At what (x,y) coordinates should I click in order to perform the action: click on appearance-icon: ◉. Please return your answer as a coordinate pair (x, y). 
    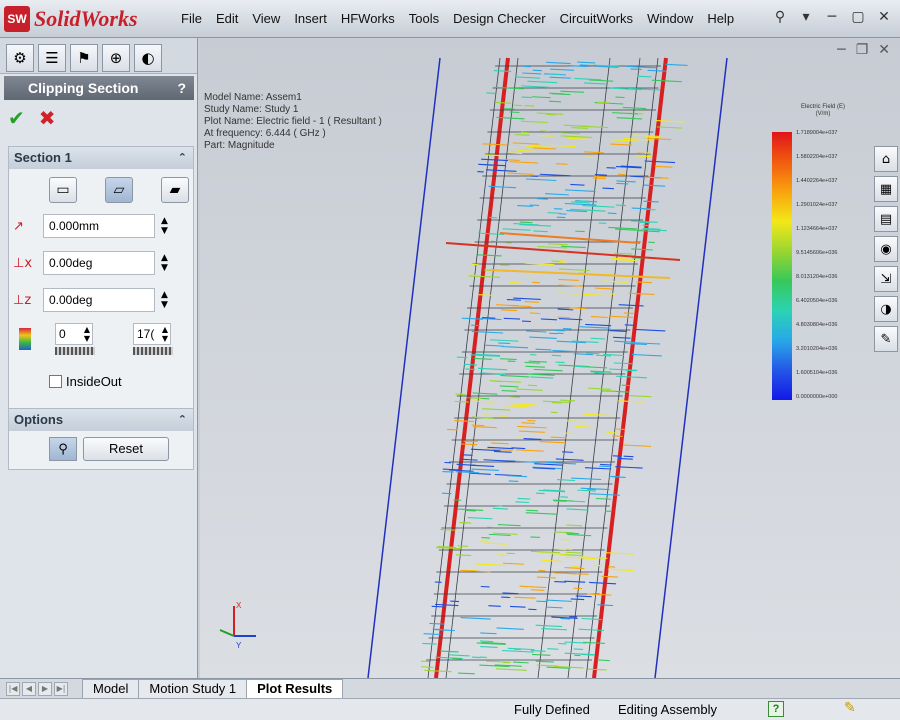
    Looking at the image, I should click on (886, 249).